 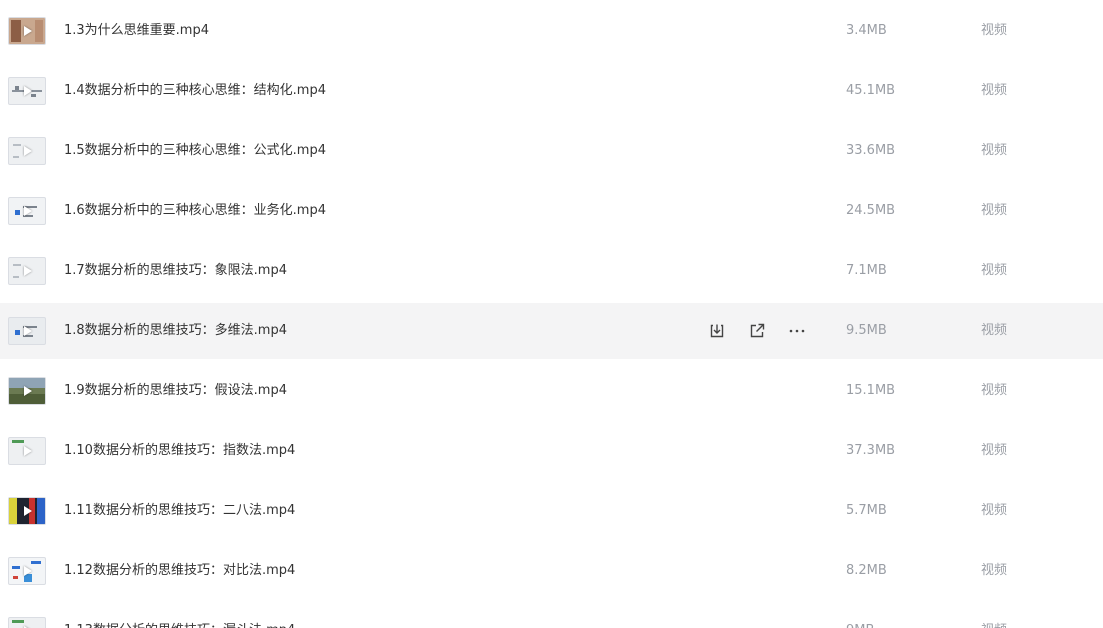 I want to click on file-size: 9.5MB, so click(x=866, y=330).